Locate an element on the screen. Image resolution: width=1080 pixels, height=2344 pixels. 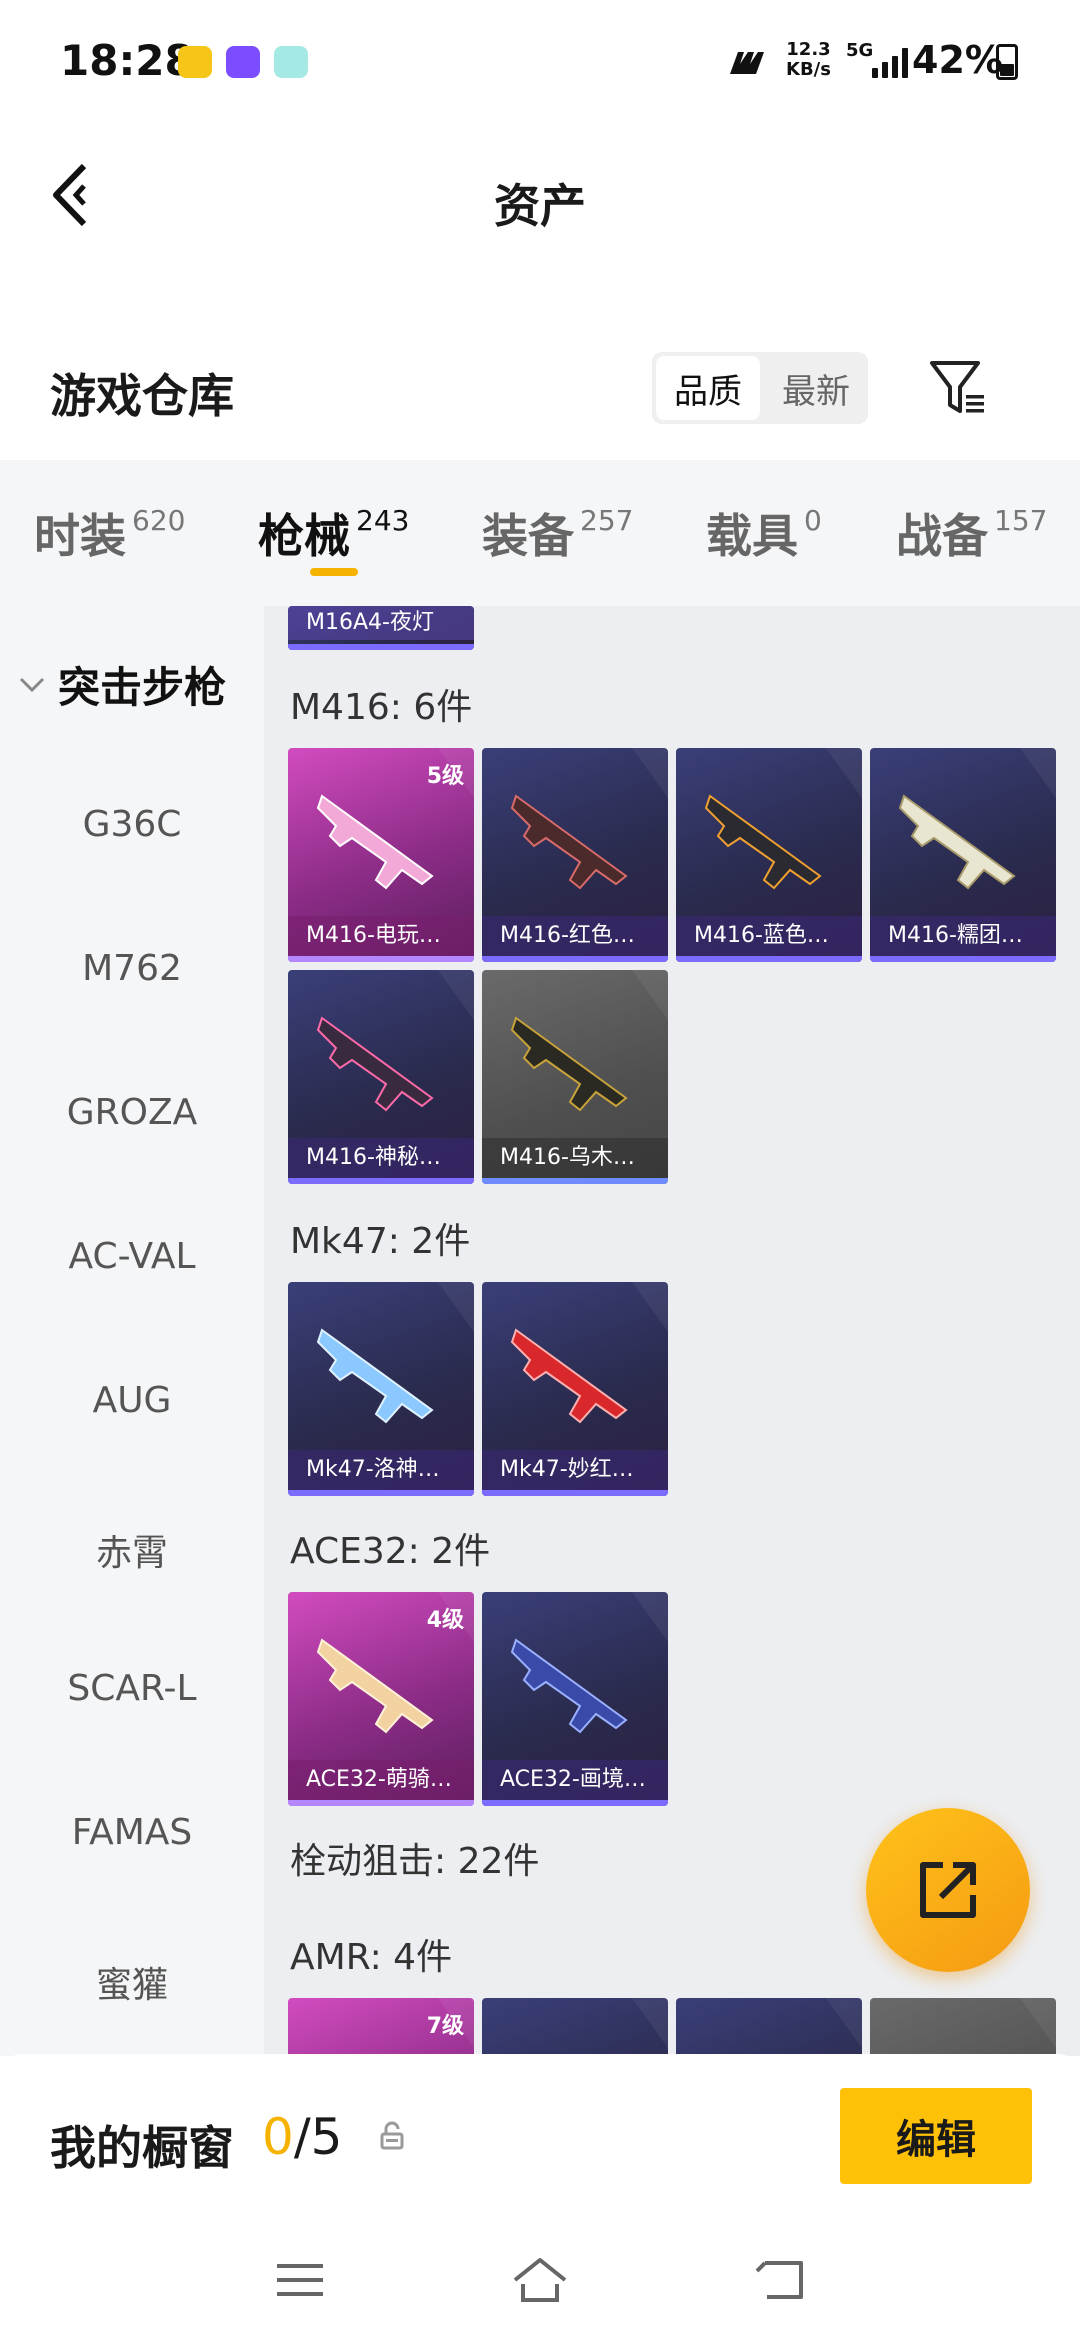
group-heading: AMR: 4件 is located at coordinates (371, 1957).